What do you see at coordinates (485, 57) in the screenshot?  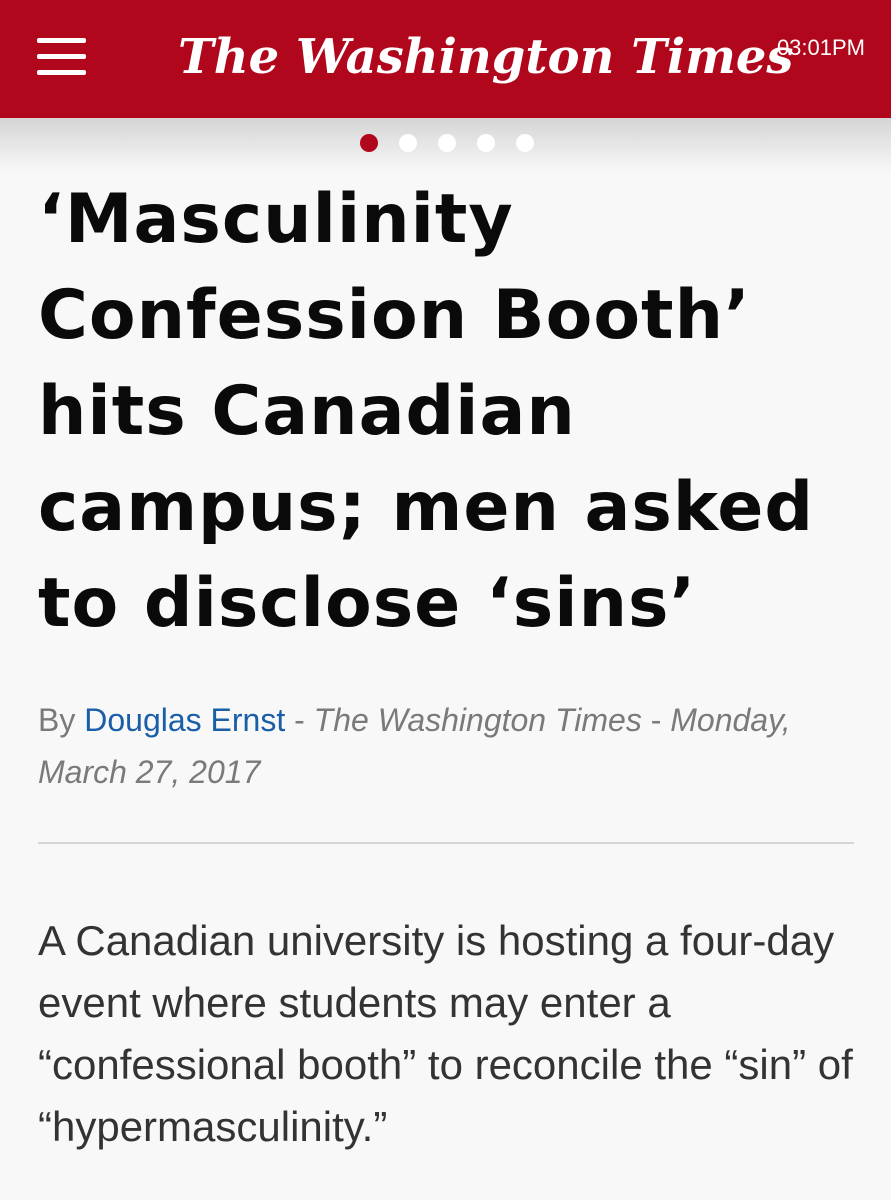 I see `publication-logo: The Washington Times` at bounding box center [485, 57].